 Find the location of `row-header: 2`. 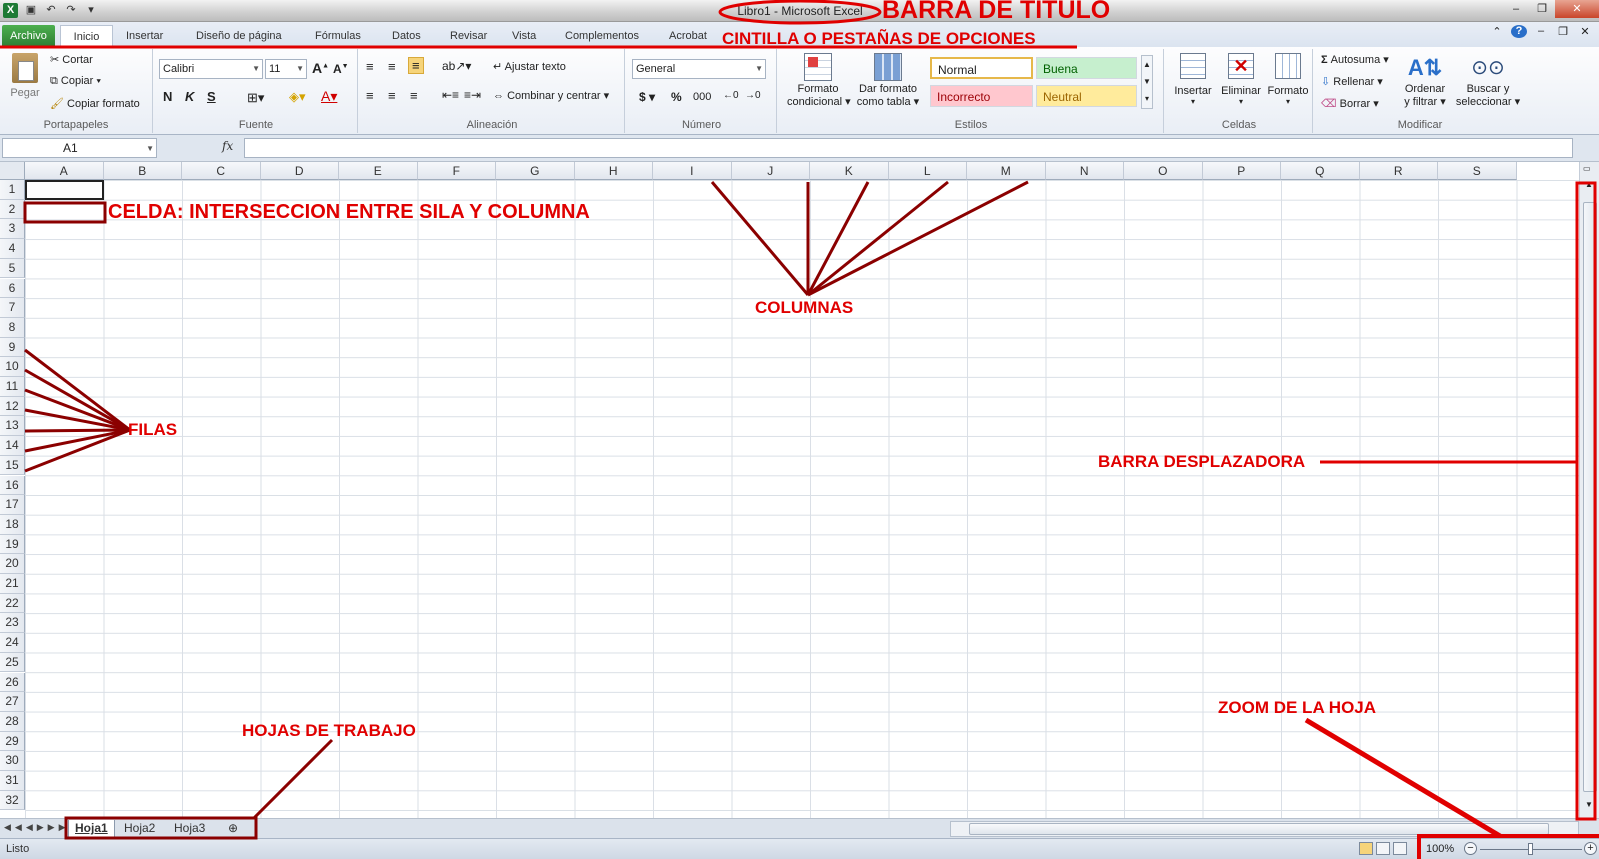

row-header: 2 is located at coordinates (12, 209).